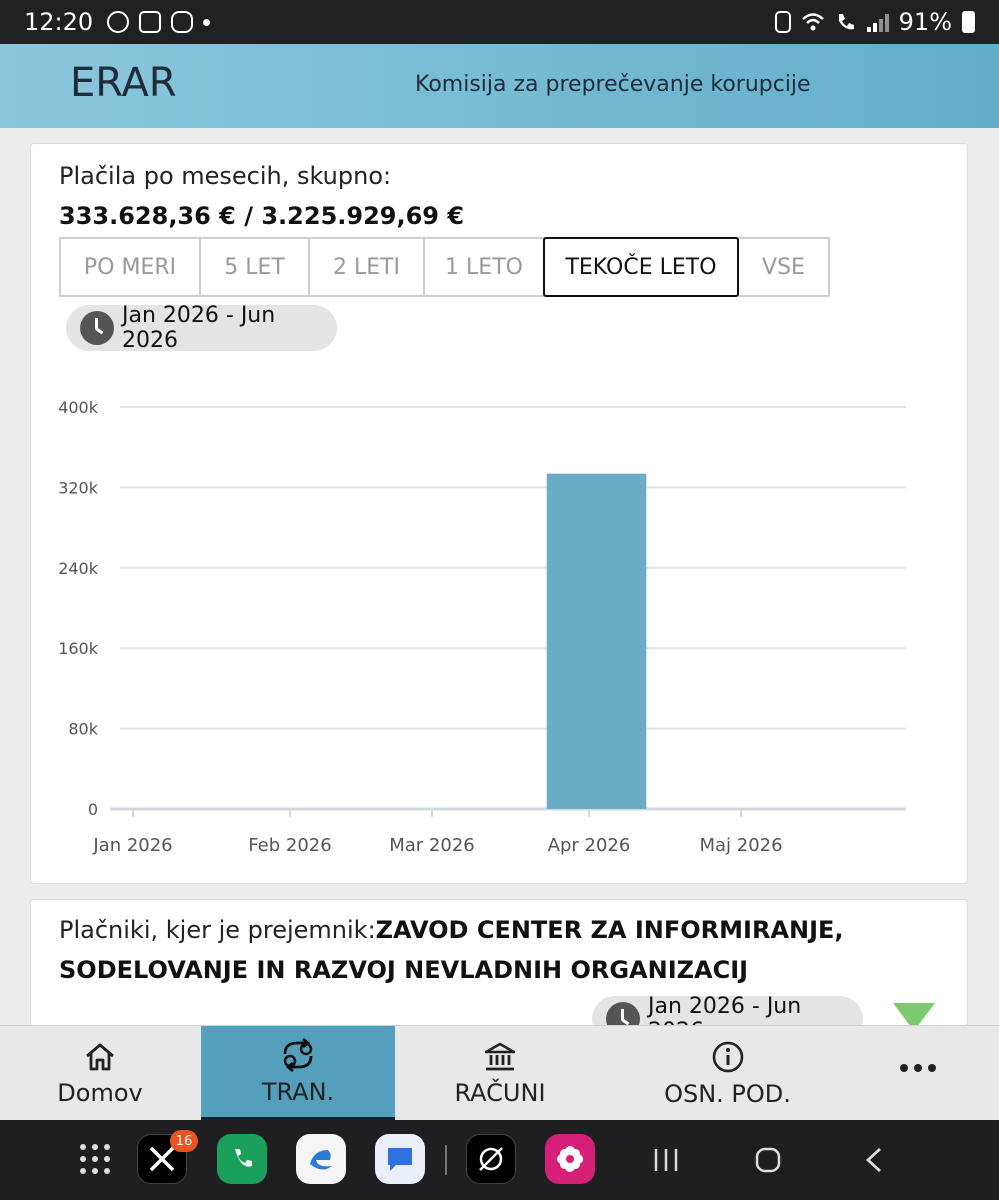  What do you see at coordinates (589, 845) in the screenshot?
I see `x-tick-label: Apr 2026` at bounding box center [589, 845].